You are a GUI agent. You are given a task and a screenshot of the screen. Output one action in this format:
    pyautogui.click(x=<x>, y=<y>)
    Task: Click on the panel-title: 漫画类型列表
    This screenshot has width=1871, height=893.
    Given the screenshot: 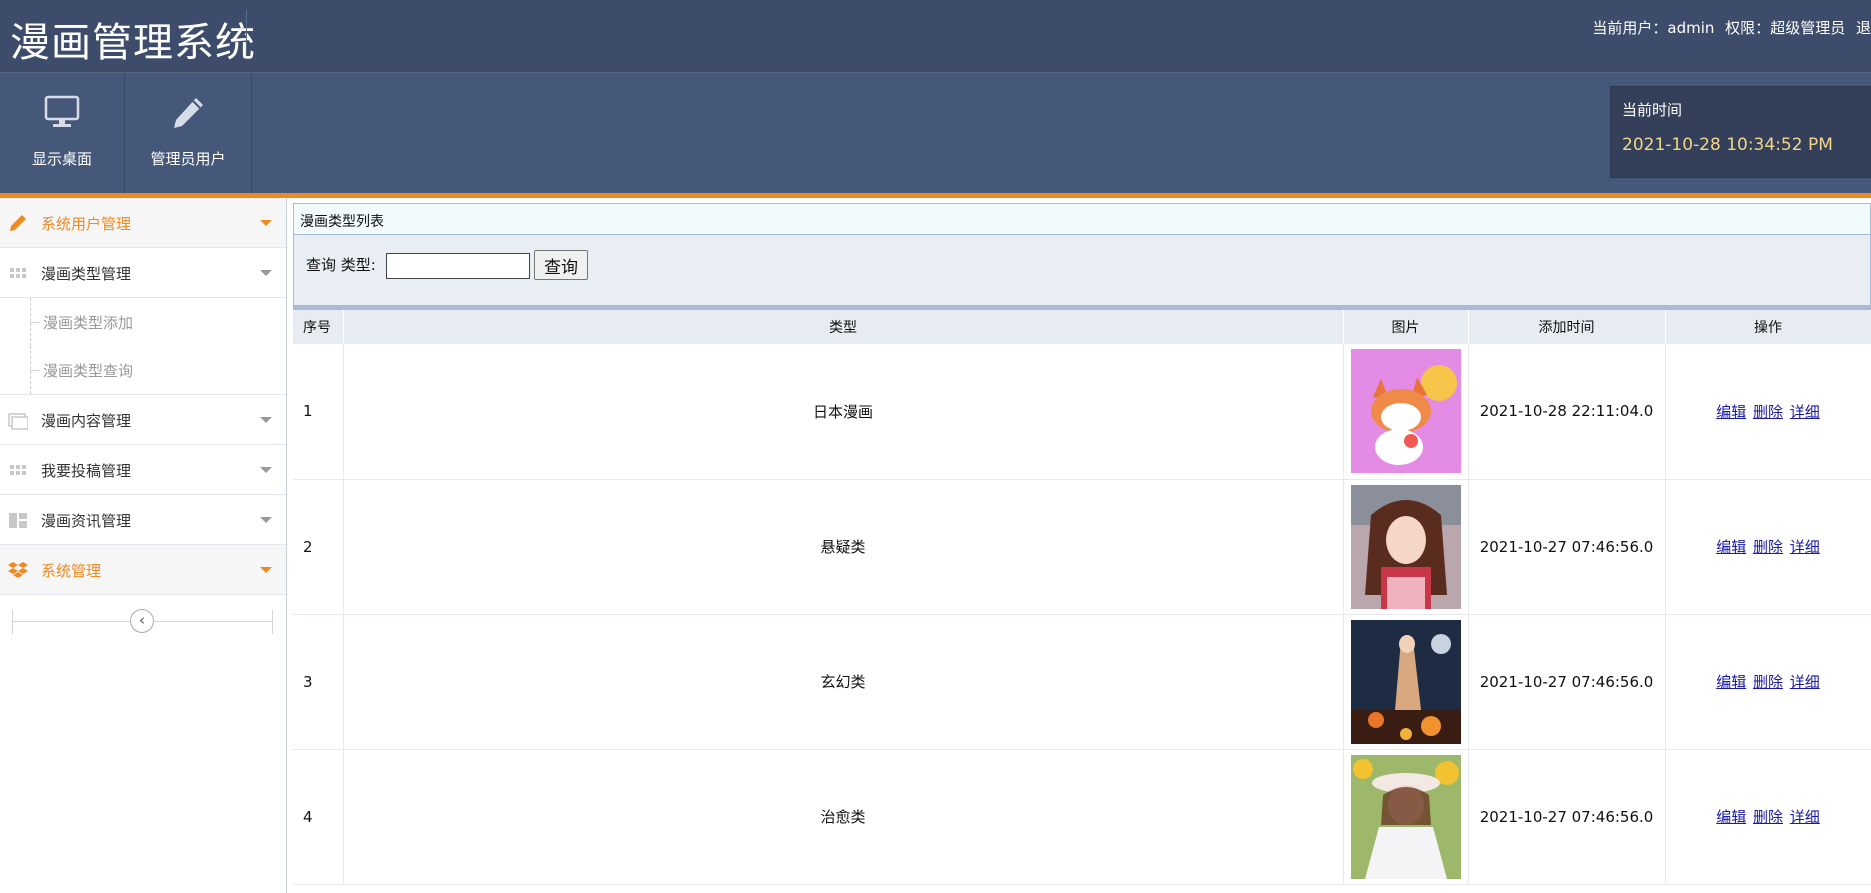 What is the action you would take?
    pyautogui.click(x=342, y=222)
    